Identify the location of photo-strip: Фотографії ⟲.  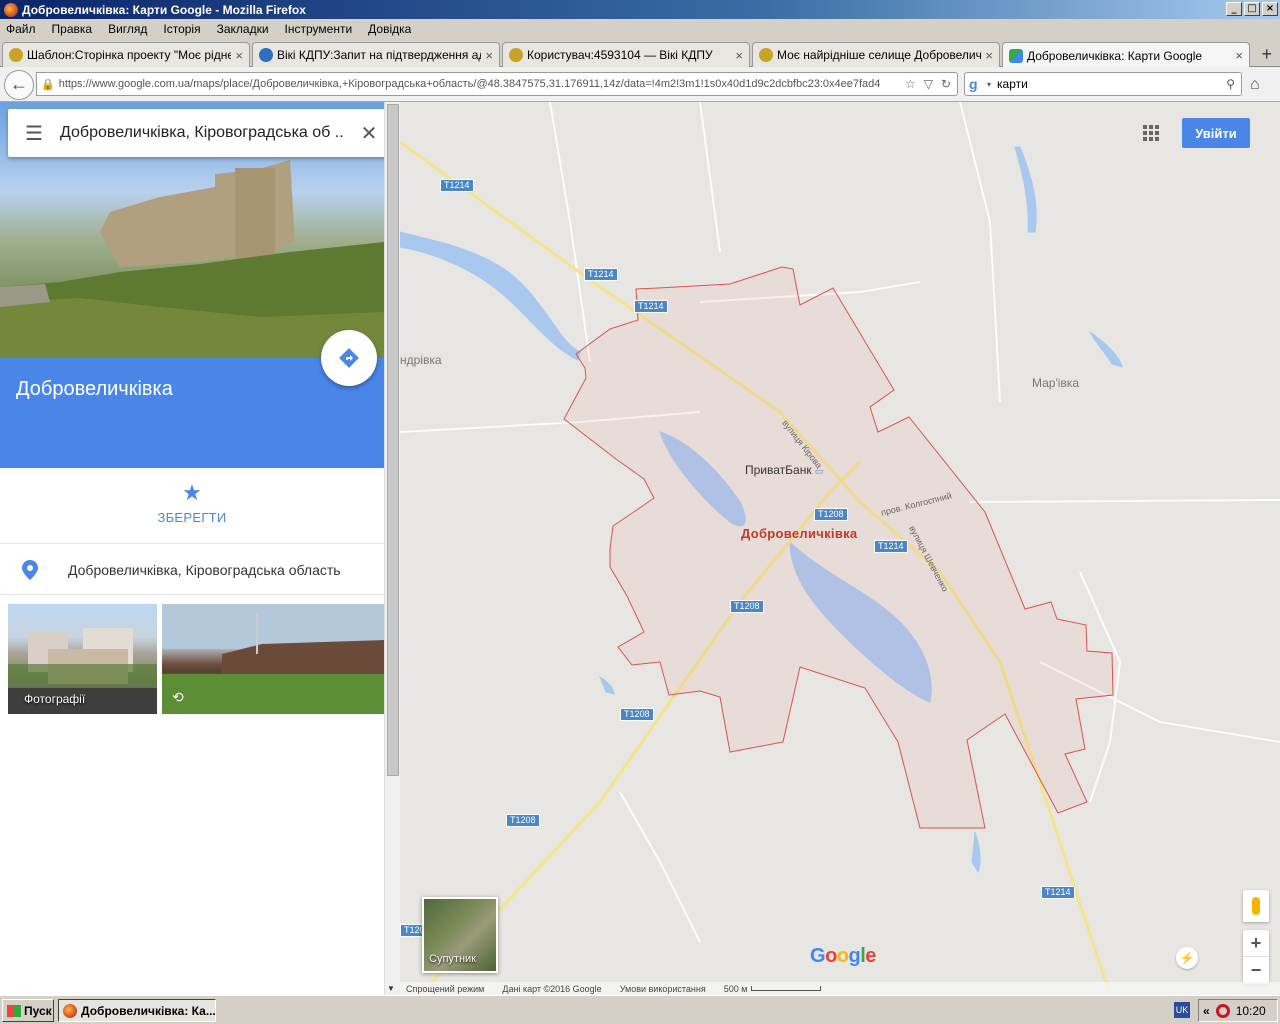
(196, 659).